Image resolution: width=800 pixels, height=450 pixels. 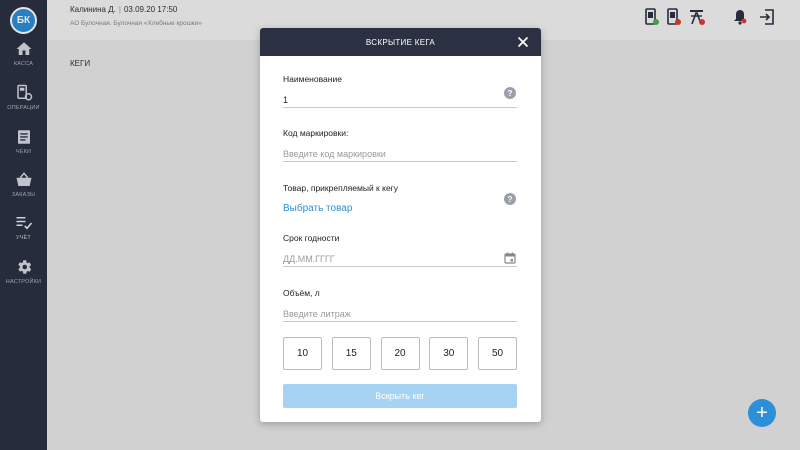 I want to click on add-button: +, so click(x=762, y=413).